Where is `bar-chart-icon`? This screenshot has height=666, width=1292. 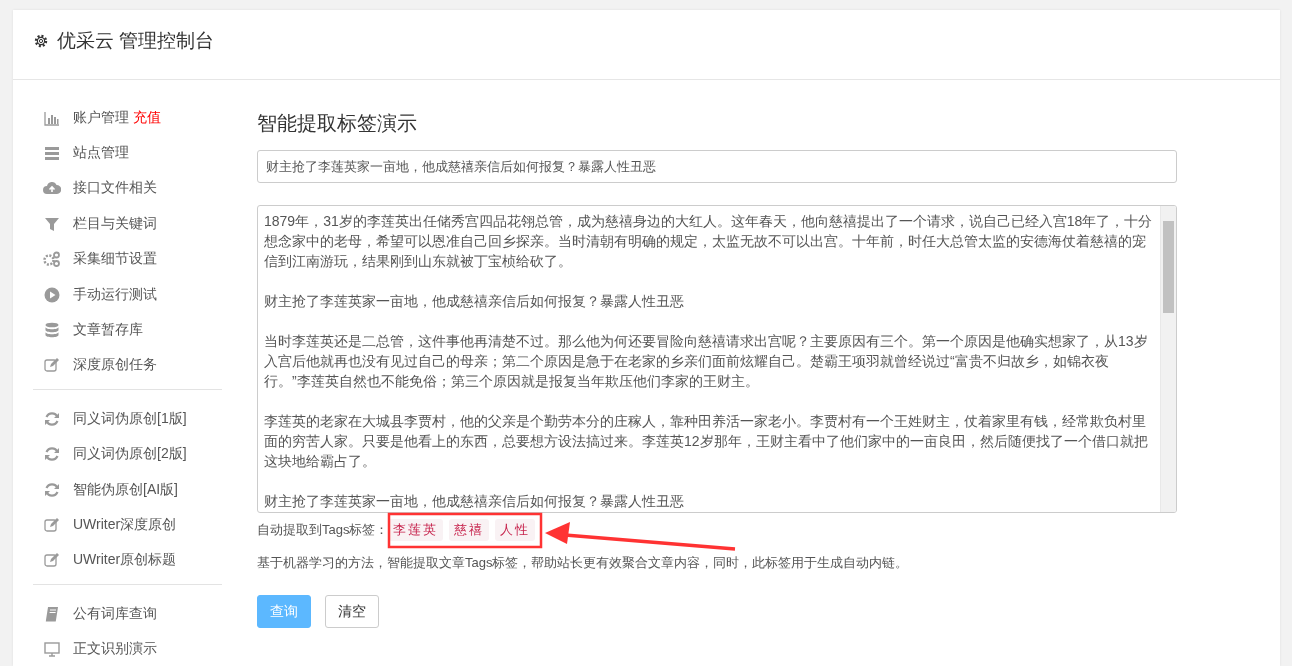
bar-chart-icon is located at coordinates (52, 117).